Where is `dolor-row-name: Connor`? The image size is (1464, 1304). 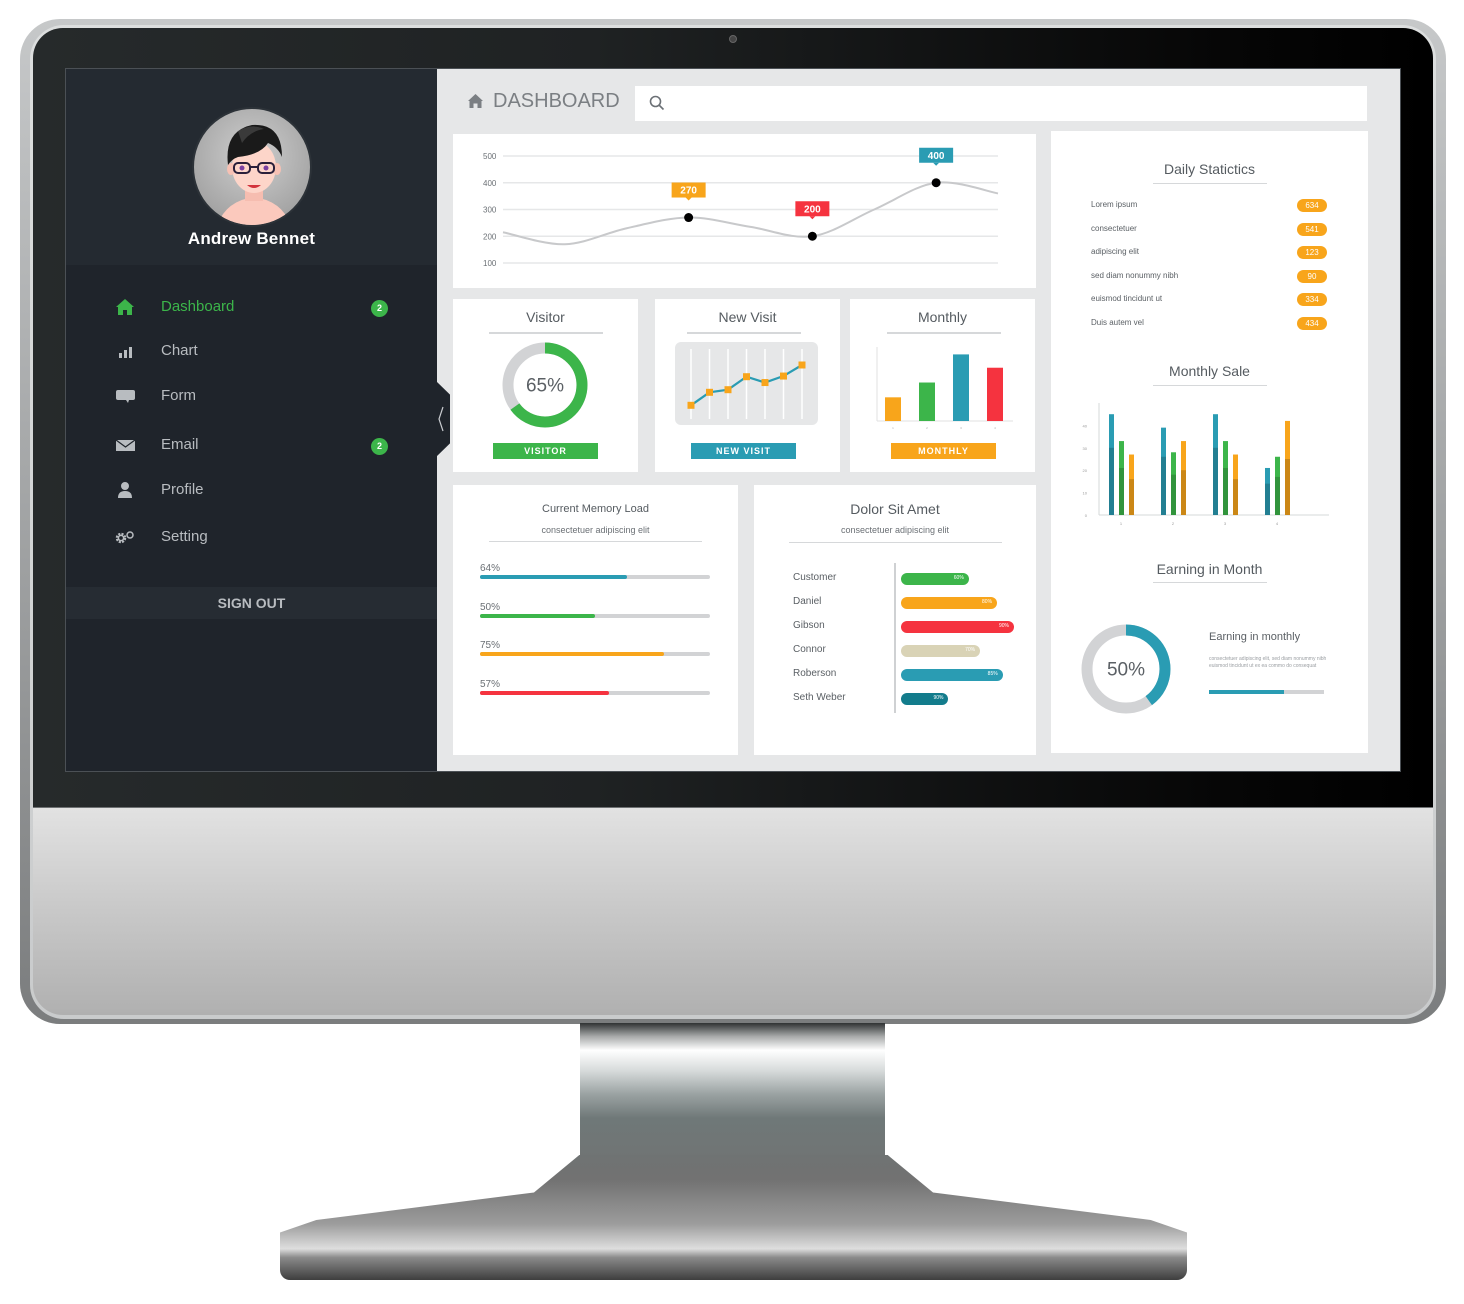 dolor-row-name: Connor is located at coordinates (809, 649).